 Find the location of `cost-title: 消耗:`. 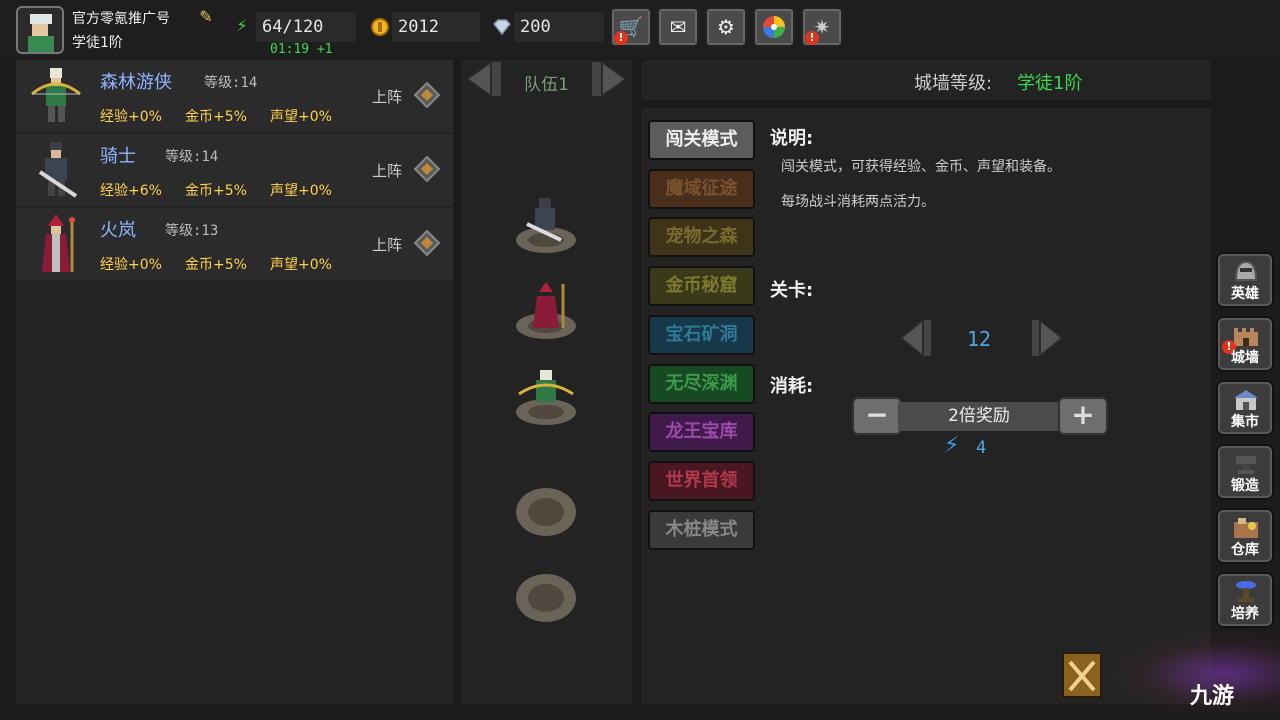

cost-title: 消耗: is located at coordinates (792, 386).